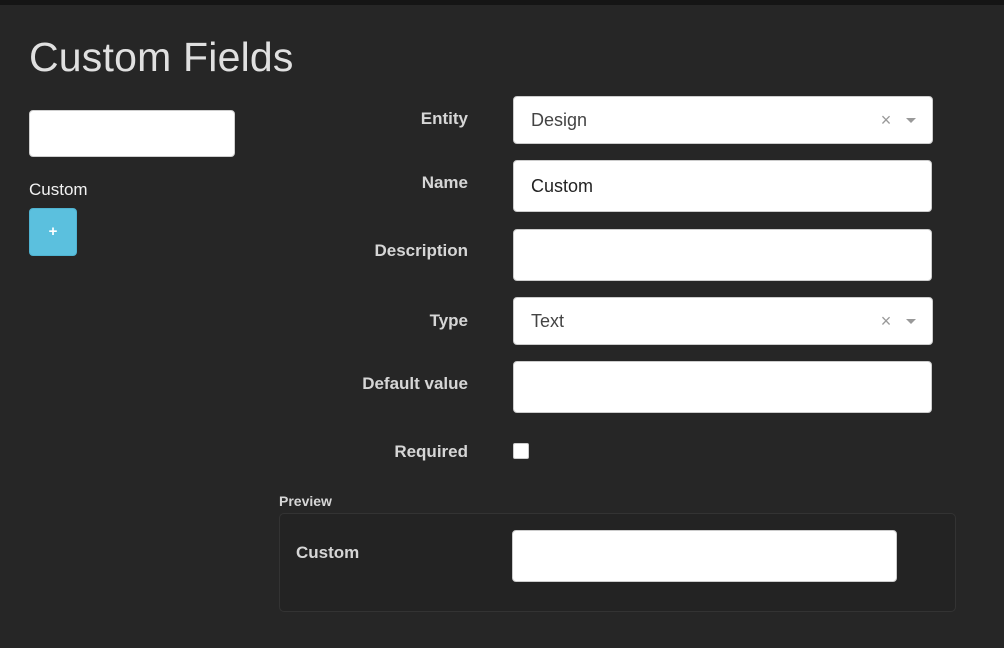  What do you see at coordinates (704, 556) in the screenshot?
I see `preview-field-input` at bounding box center [704, 556].